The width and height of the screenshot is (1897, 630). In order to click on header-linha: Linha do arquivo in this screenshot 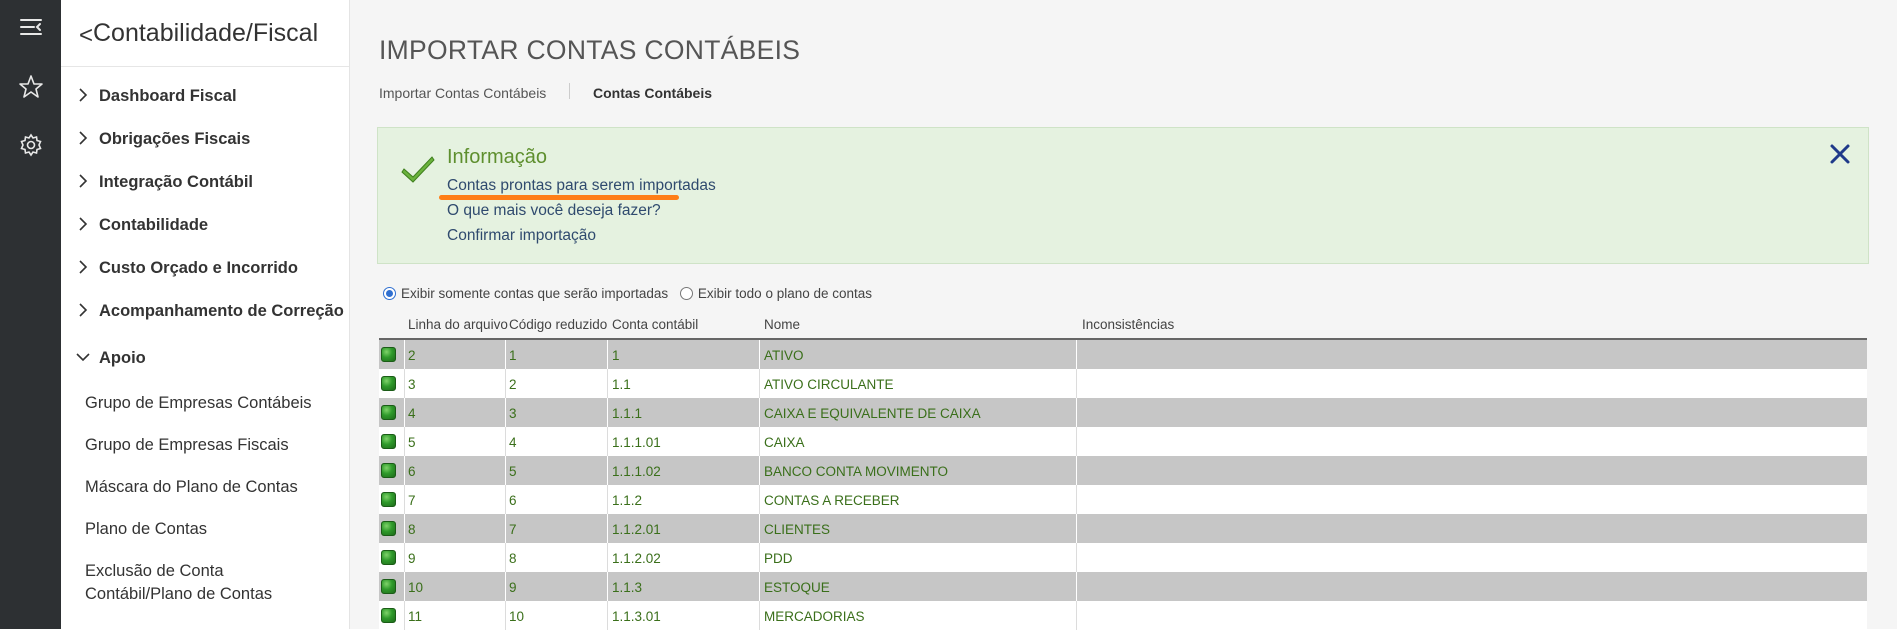, I will do `click(458, 324)`.